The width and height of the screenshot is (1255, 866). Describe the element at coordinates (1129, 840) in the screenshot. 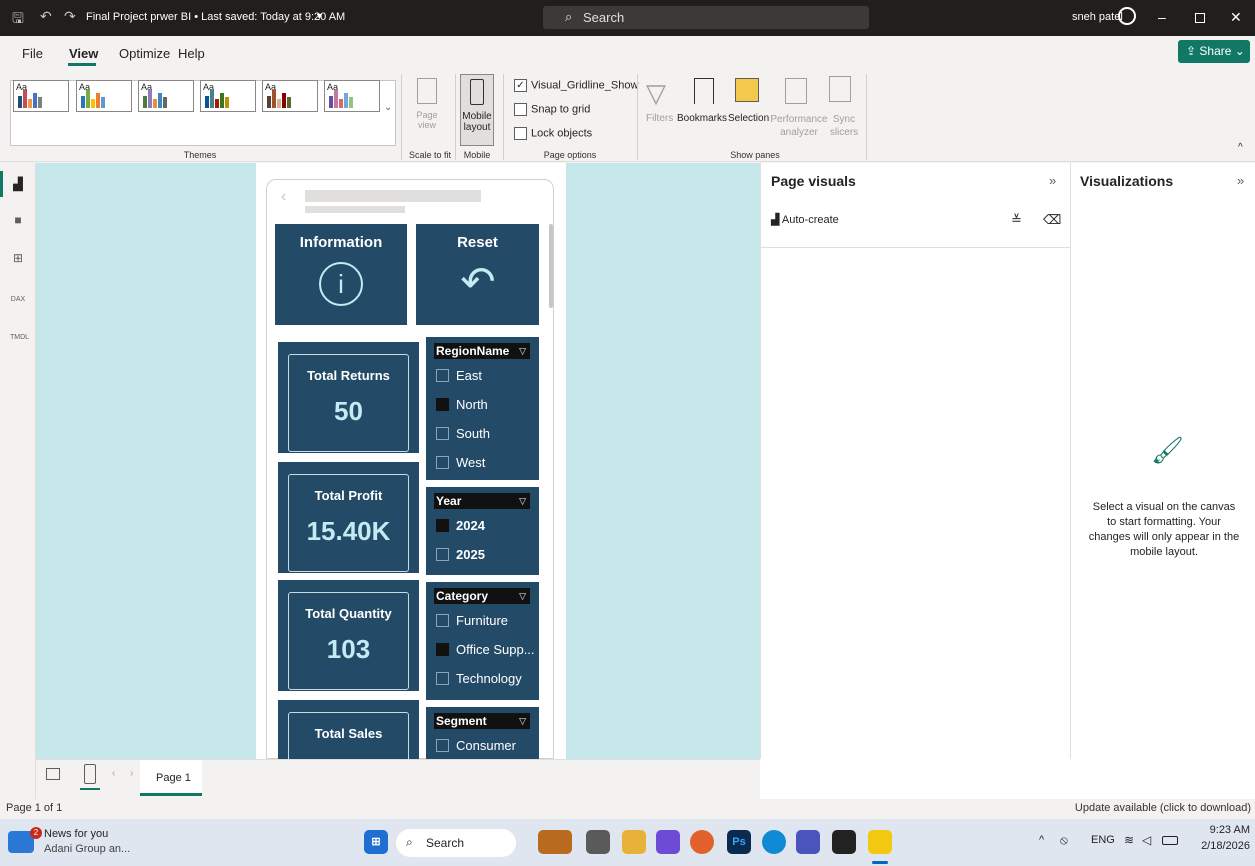

I see `wifi-icon: ≋` at that location.